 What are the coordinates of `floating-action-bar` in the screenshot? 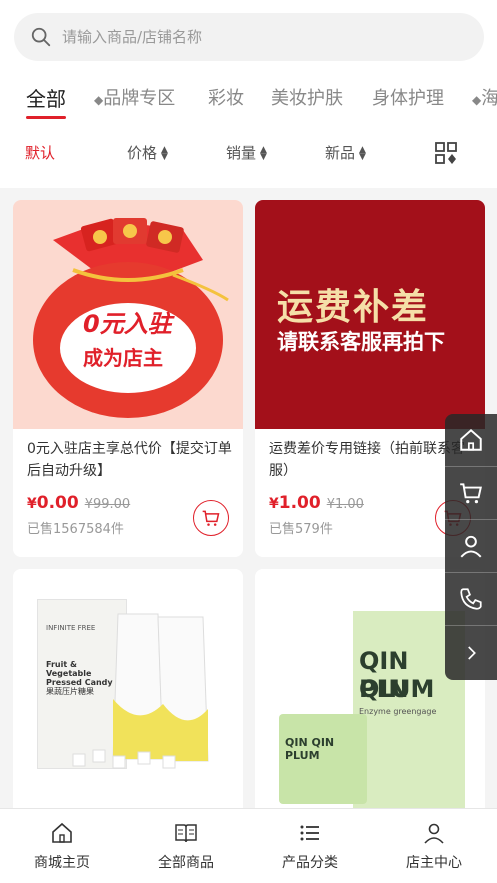 It's located at (471, 547).